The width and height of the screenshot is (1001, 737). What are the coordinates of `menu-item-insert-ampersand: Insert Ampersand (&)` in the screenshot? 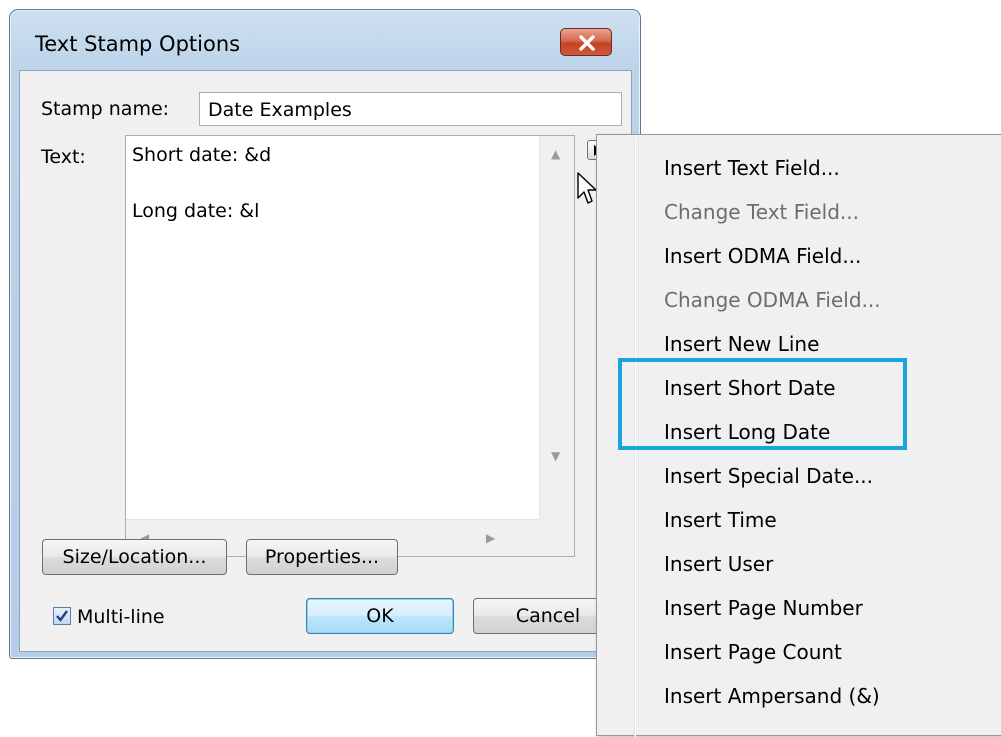 It's located at (772, 696).